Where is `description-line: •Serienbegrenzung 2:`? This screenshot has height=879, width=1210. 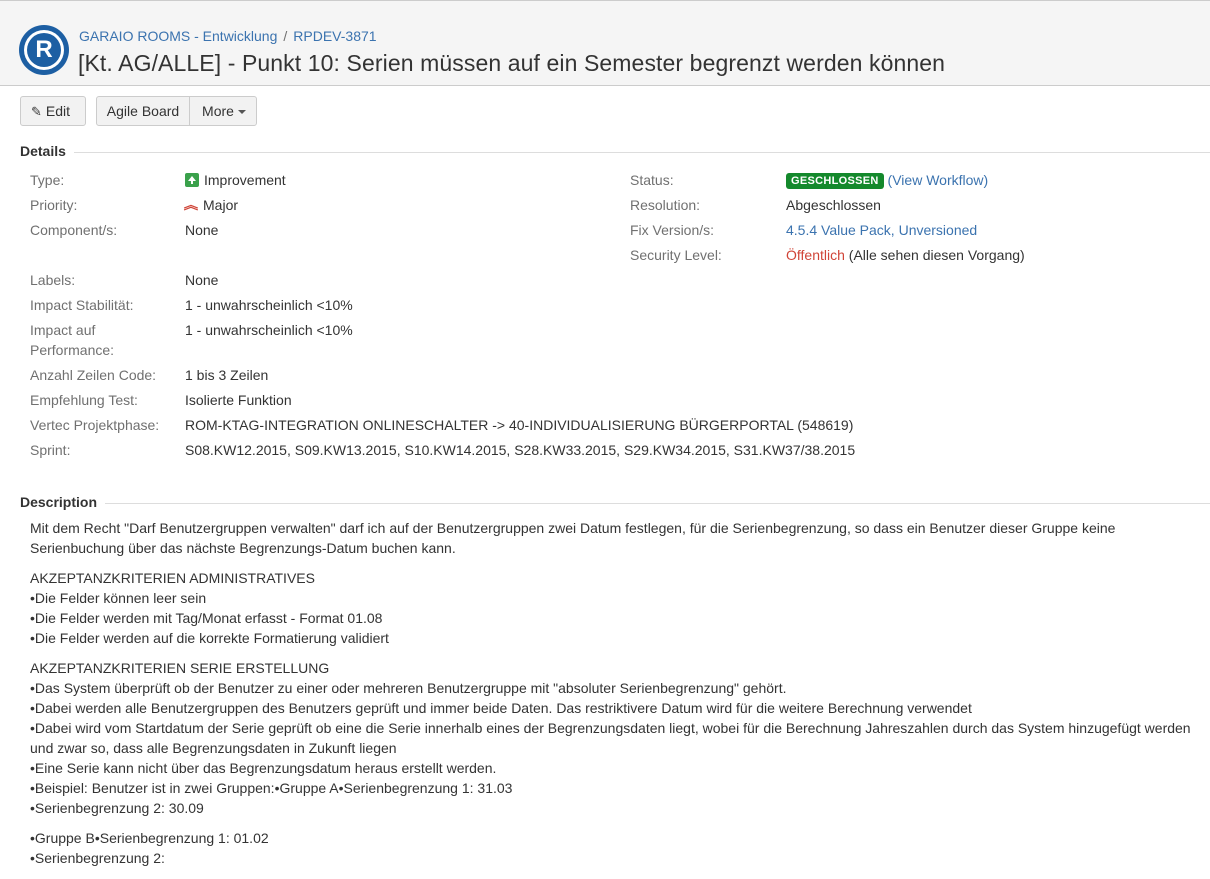 description-line: •Serienbegrenzung 2: is located at coordinates (97, 858).